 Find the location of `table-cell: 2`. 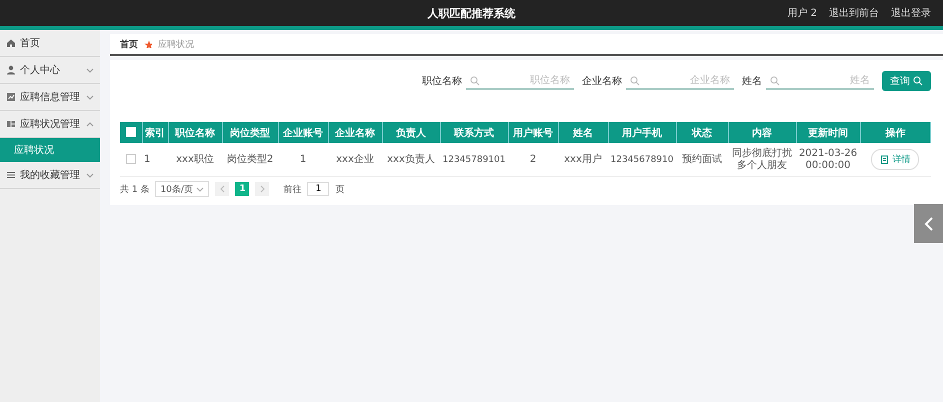

table-cell: 2 is located at coordinates (533, 159).